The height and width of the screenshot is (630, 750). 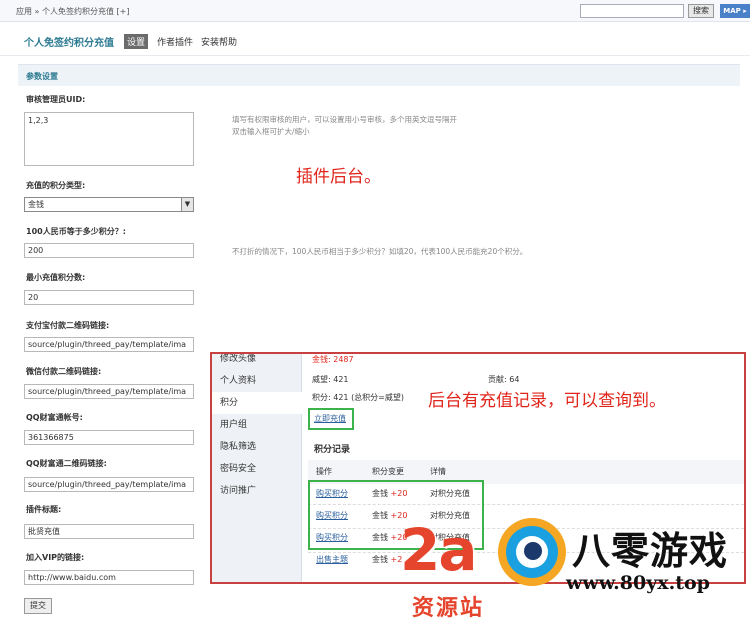 I want to click on row-detail: 对积分充值, so click(x=450, y=493).